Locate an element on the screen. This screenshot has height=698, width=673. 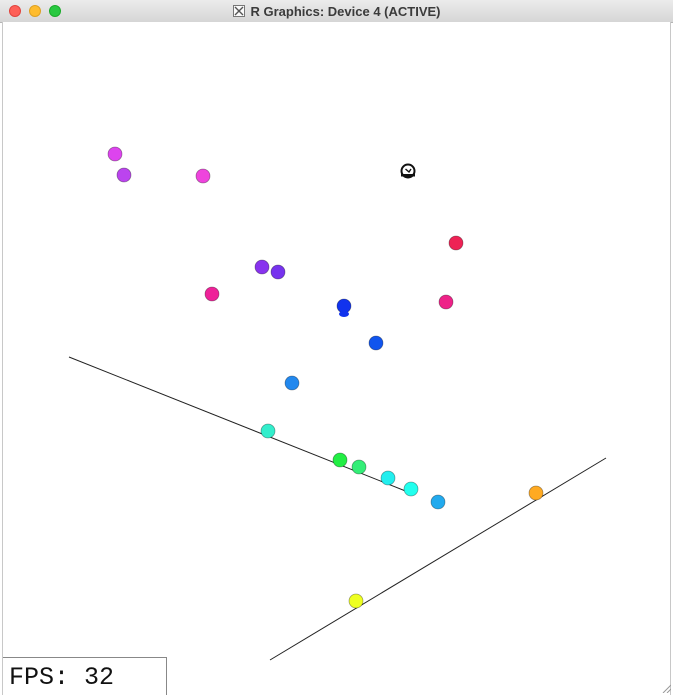
resize-grip-icon is located at coordinates (666, 688).